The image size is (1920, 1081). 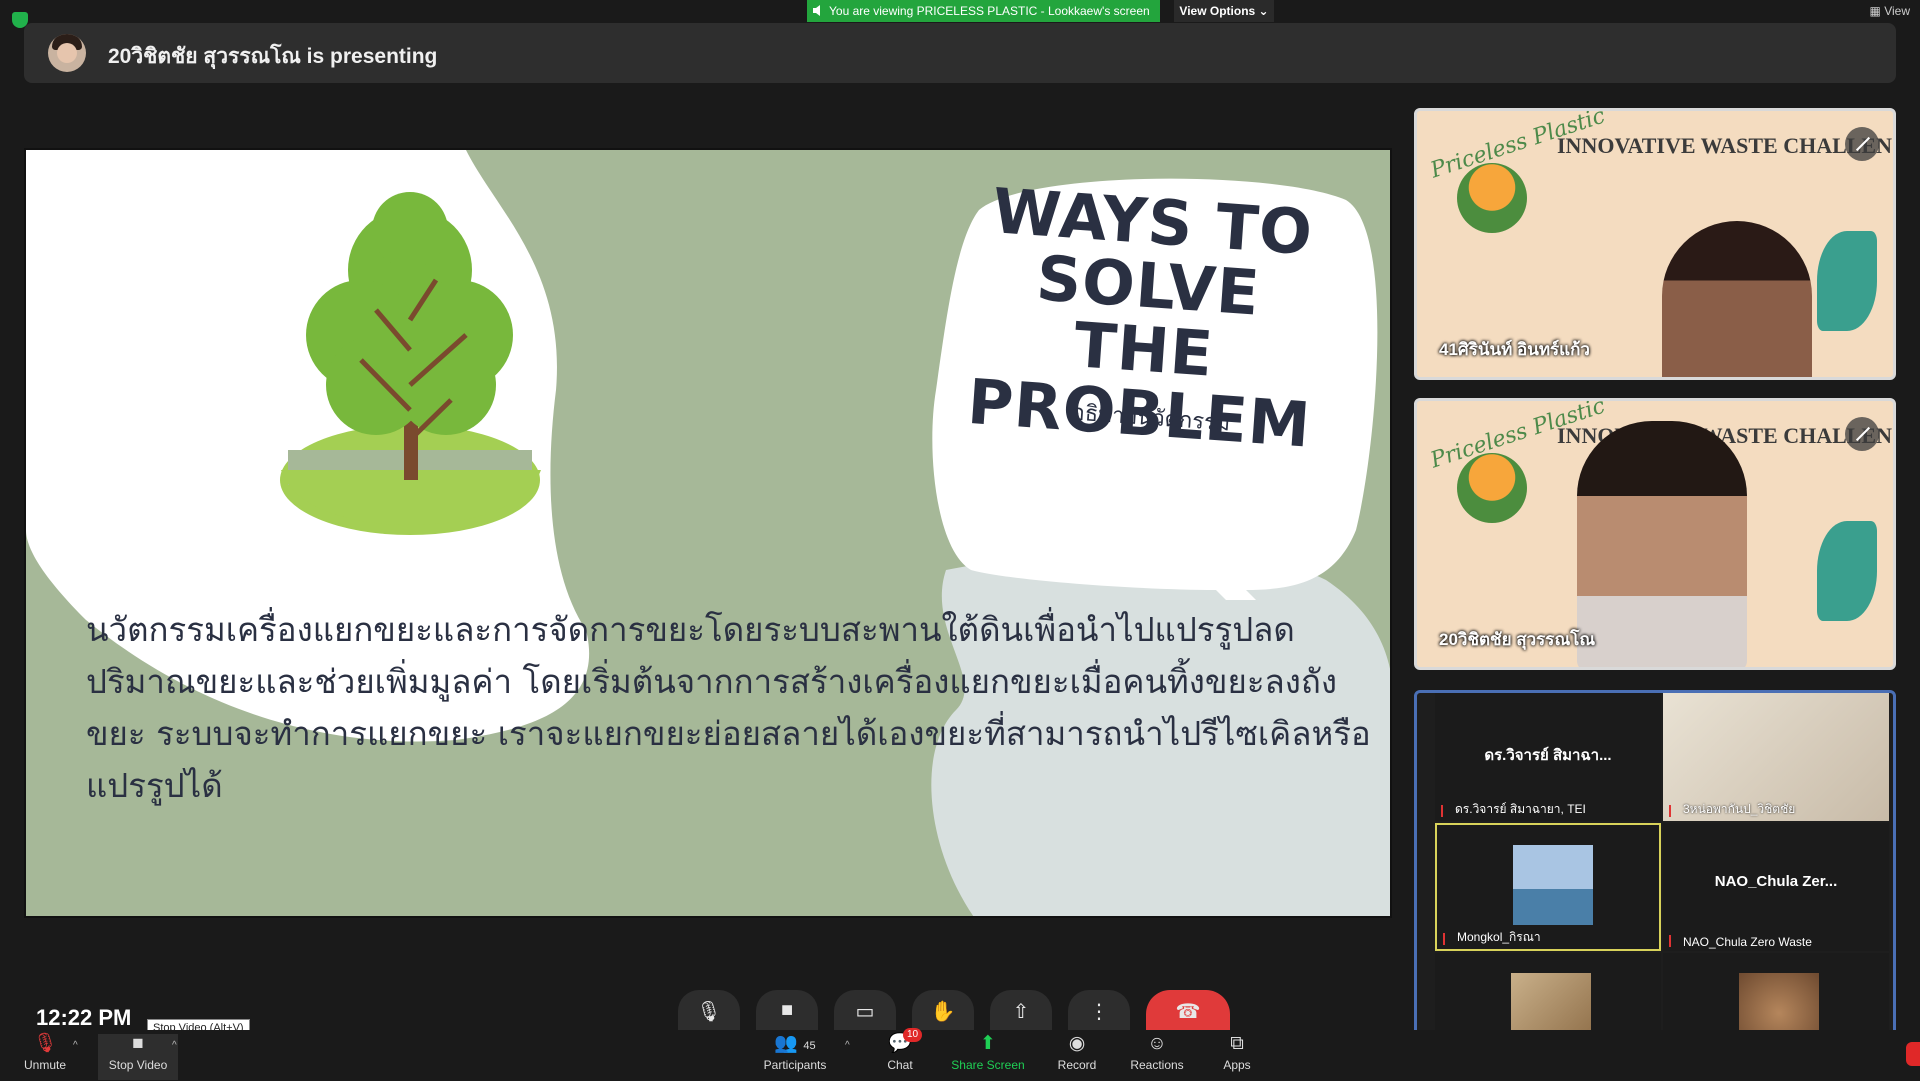 I want to click on reactions-label: Reactions, so click(x=1157, y=1065).